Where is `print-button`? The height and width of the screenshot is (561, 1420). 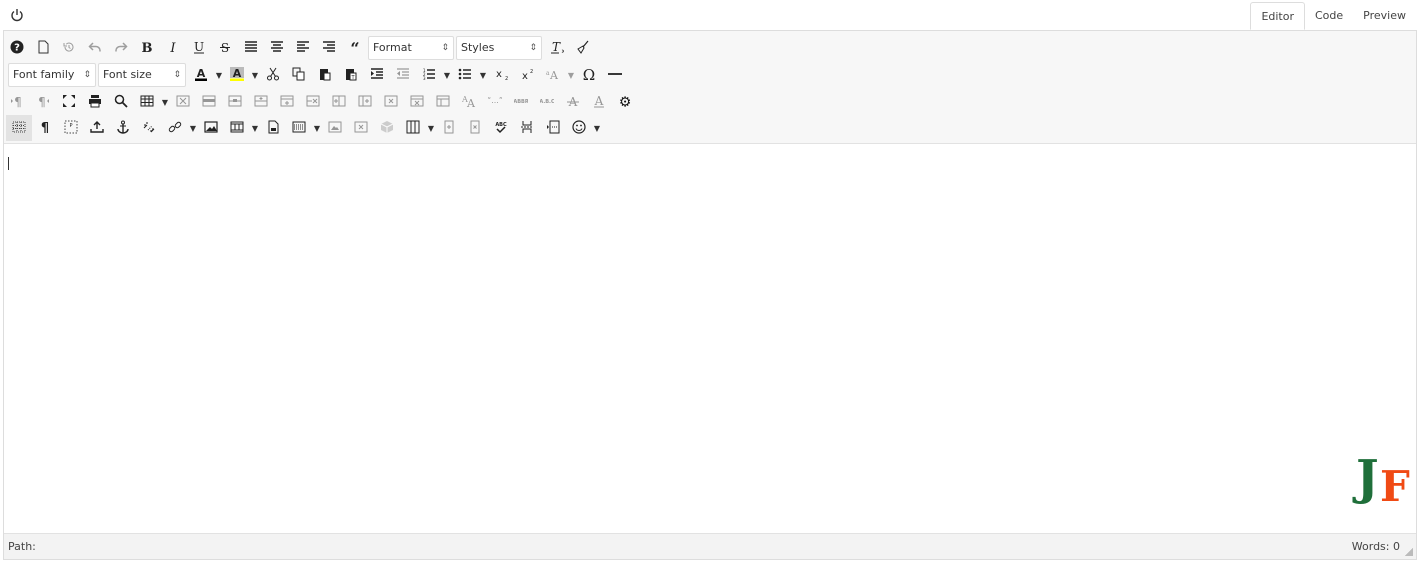 print-button is located at coordinates (95, 102).